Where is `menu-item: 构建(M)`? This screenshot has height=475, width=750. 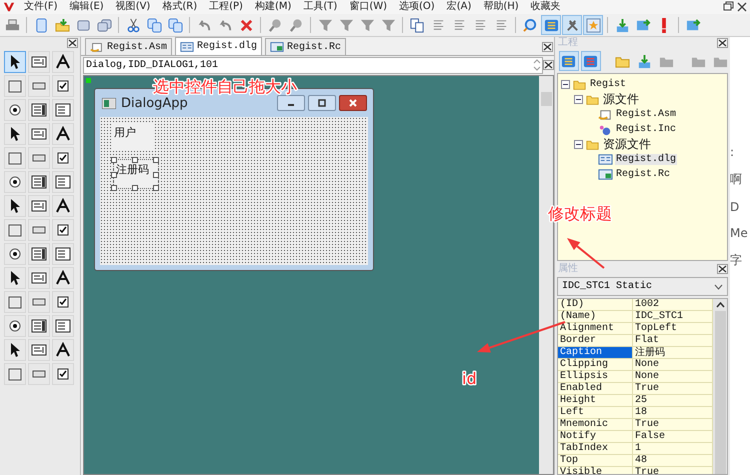 menu-item: 构建(M) is located at coordinates (273, 7).